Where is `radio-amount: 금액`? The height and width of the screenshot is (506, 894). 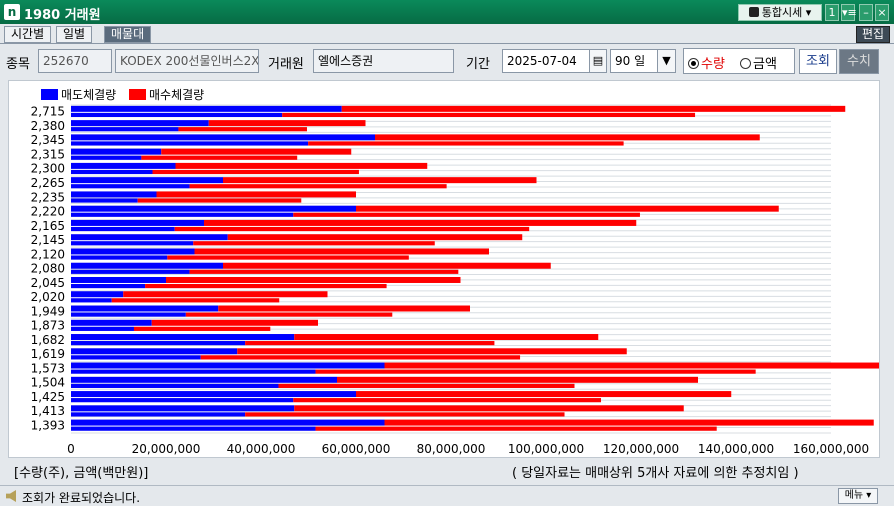 radio-amount: 금액 is located at coordinates (758, 62).